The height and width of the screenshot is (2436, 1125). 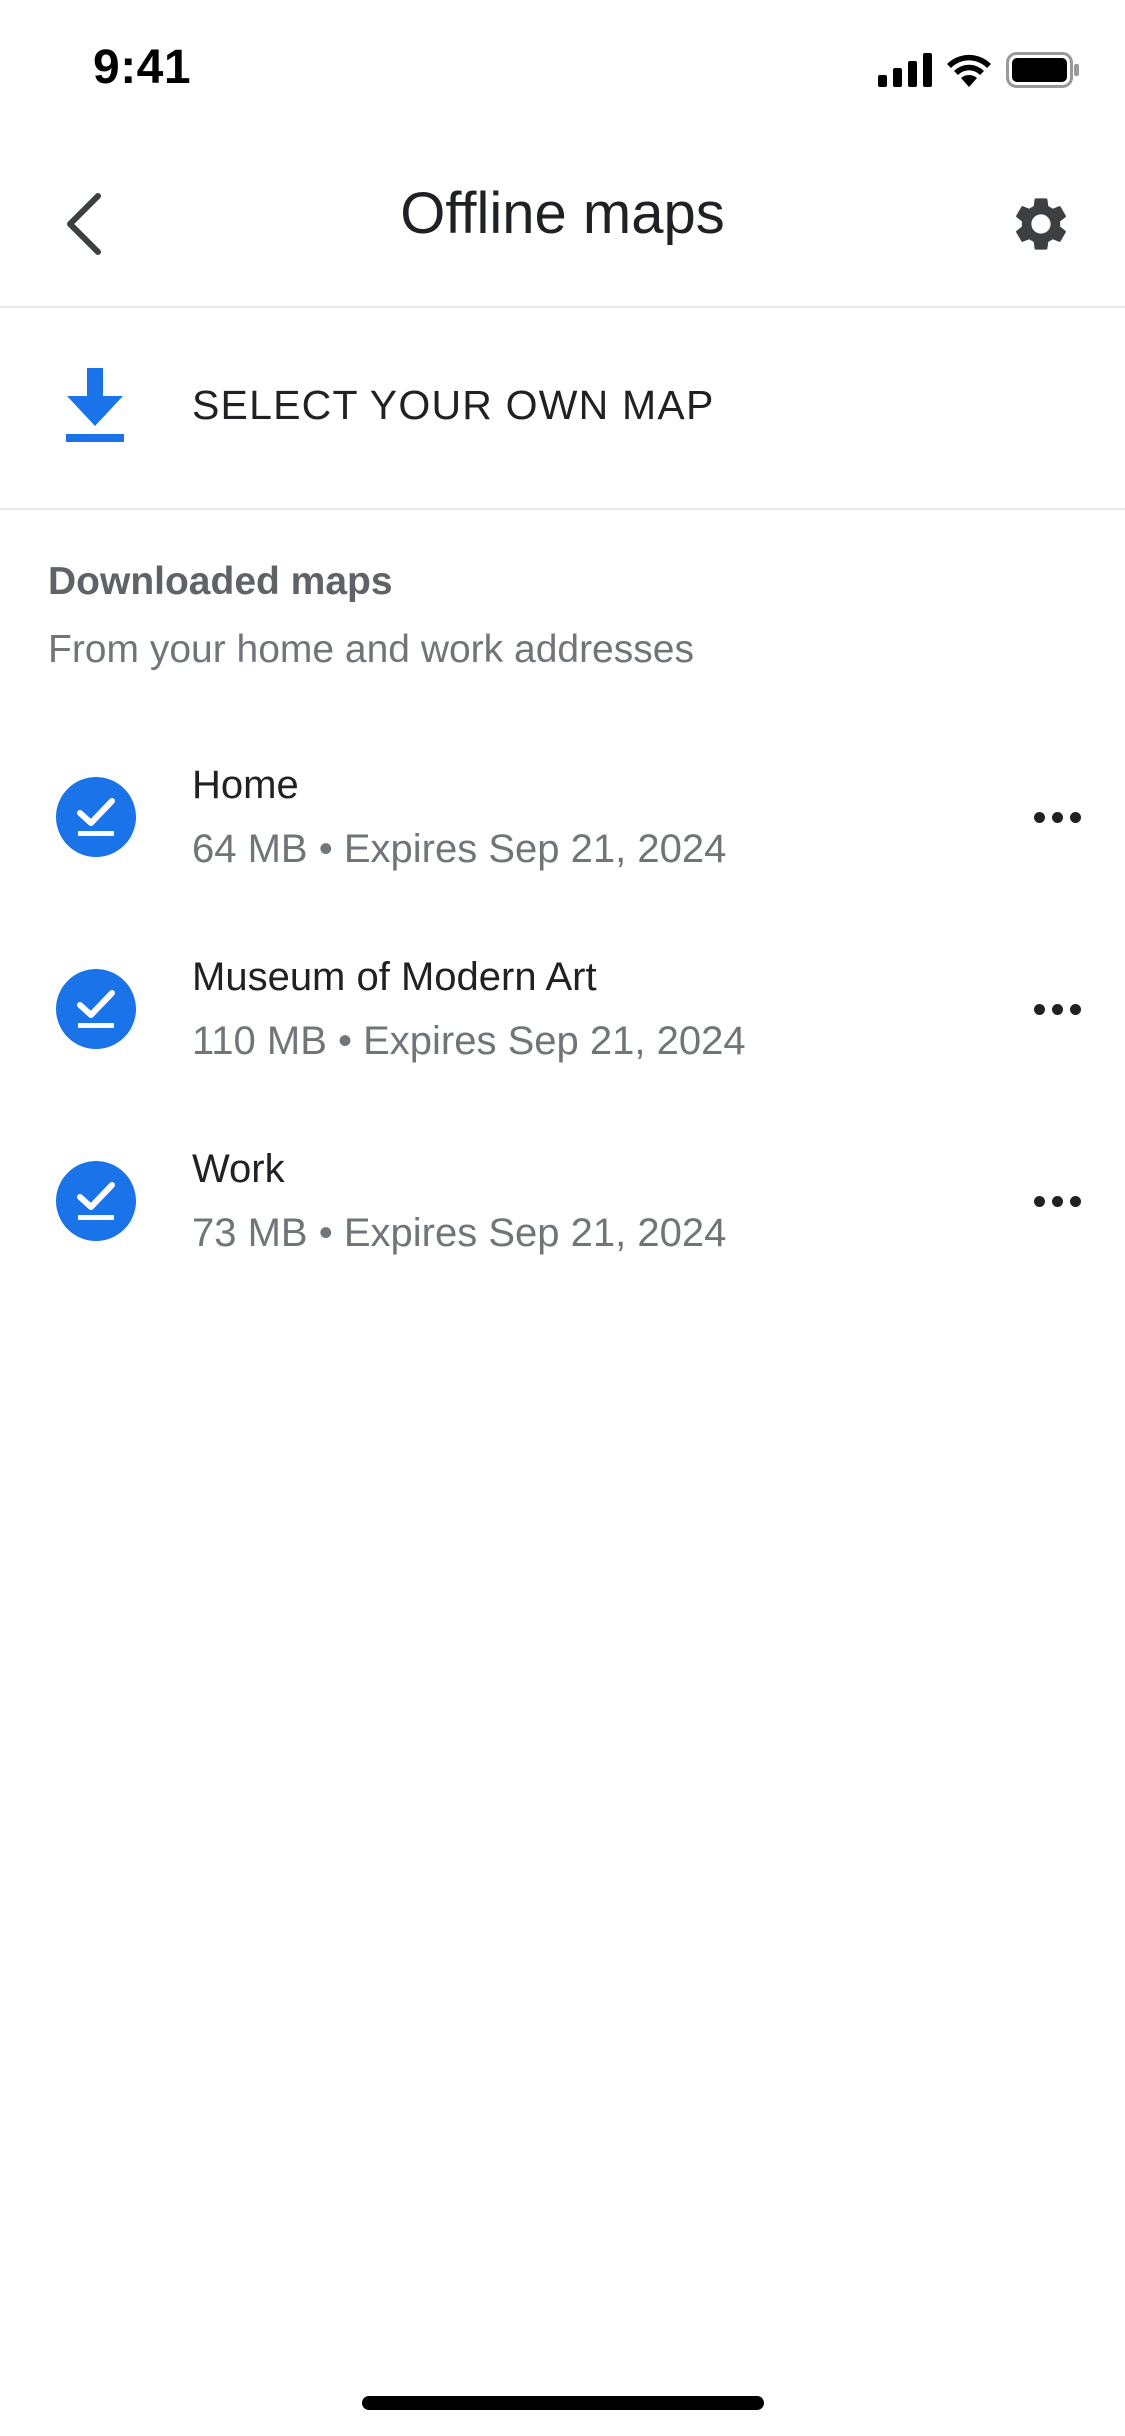 I want to click on map-name: Museum of Modern Art, so click(x=394, y=977).